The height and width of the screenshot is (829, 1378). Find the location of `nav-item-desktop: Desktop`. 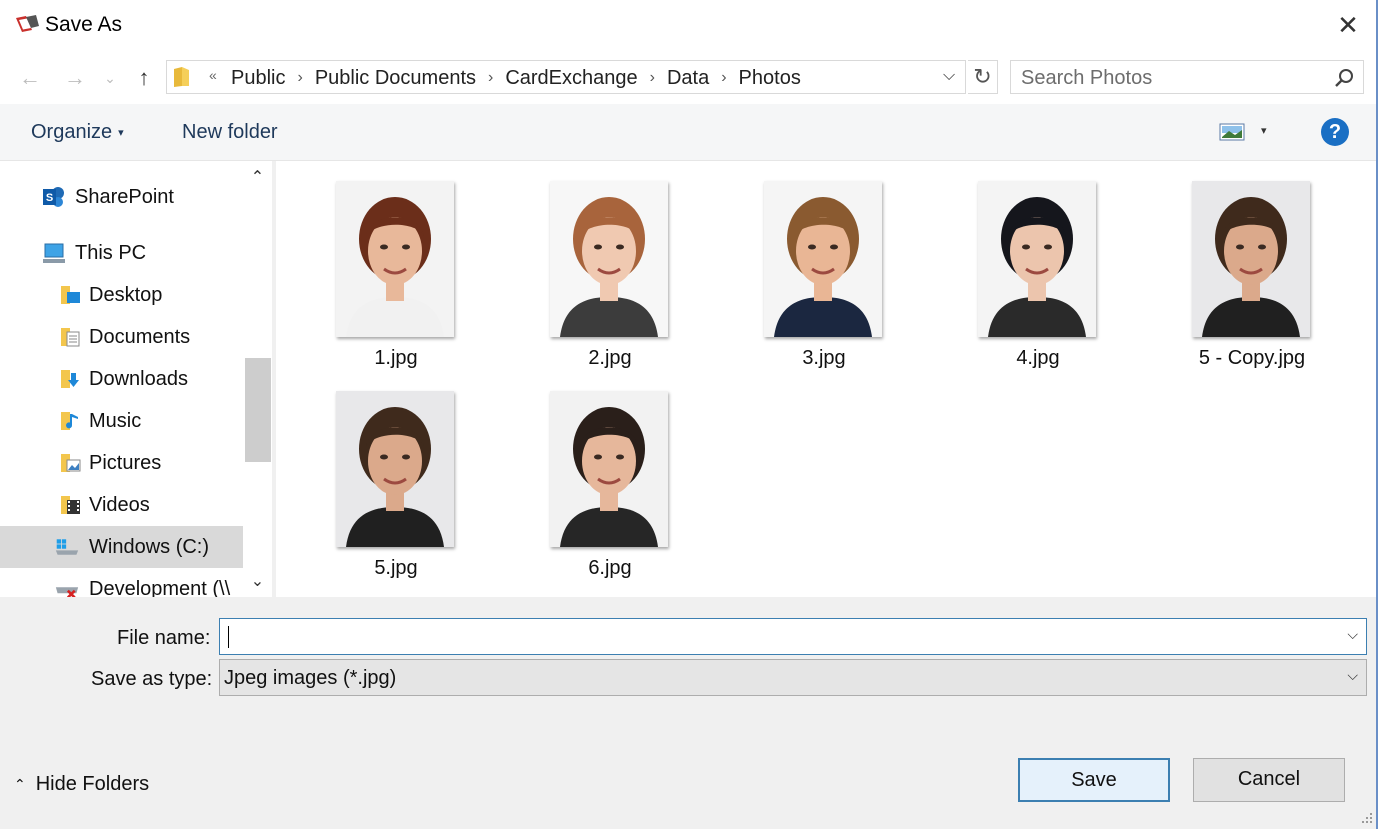

nav-item-desktop: Desktop is located at coordinates (121, 295).